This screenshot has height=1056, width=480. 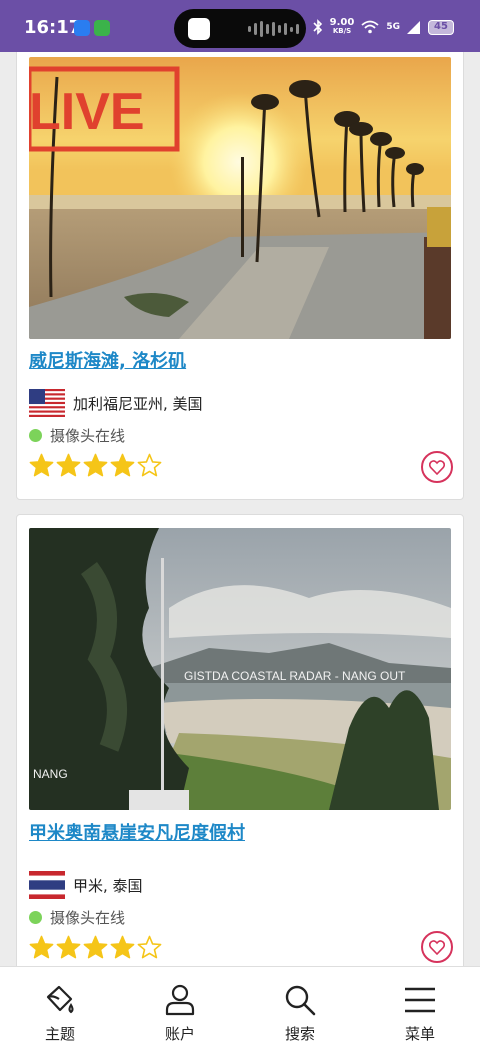 I want to click on nav-account: 账户, so click(x=180, y=1011).